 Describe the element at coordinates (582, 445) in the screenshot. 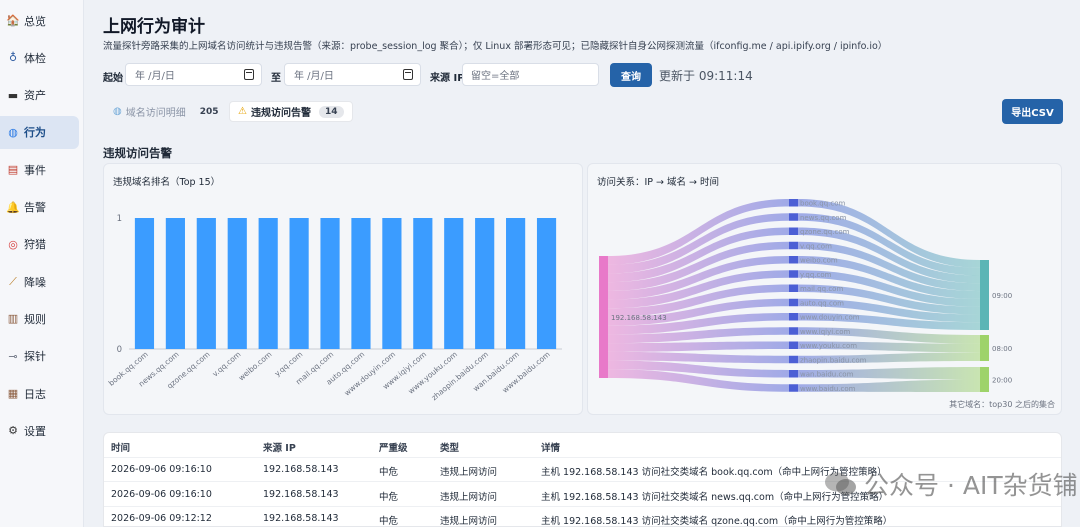

I see `table-header-row: 时间 来源 IP 严重级 类型 详情` at that location.